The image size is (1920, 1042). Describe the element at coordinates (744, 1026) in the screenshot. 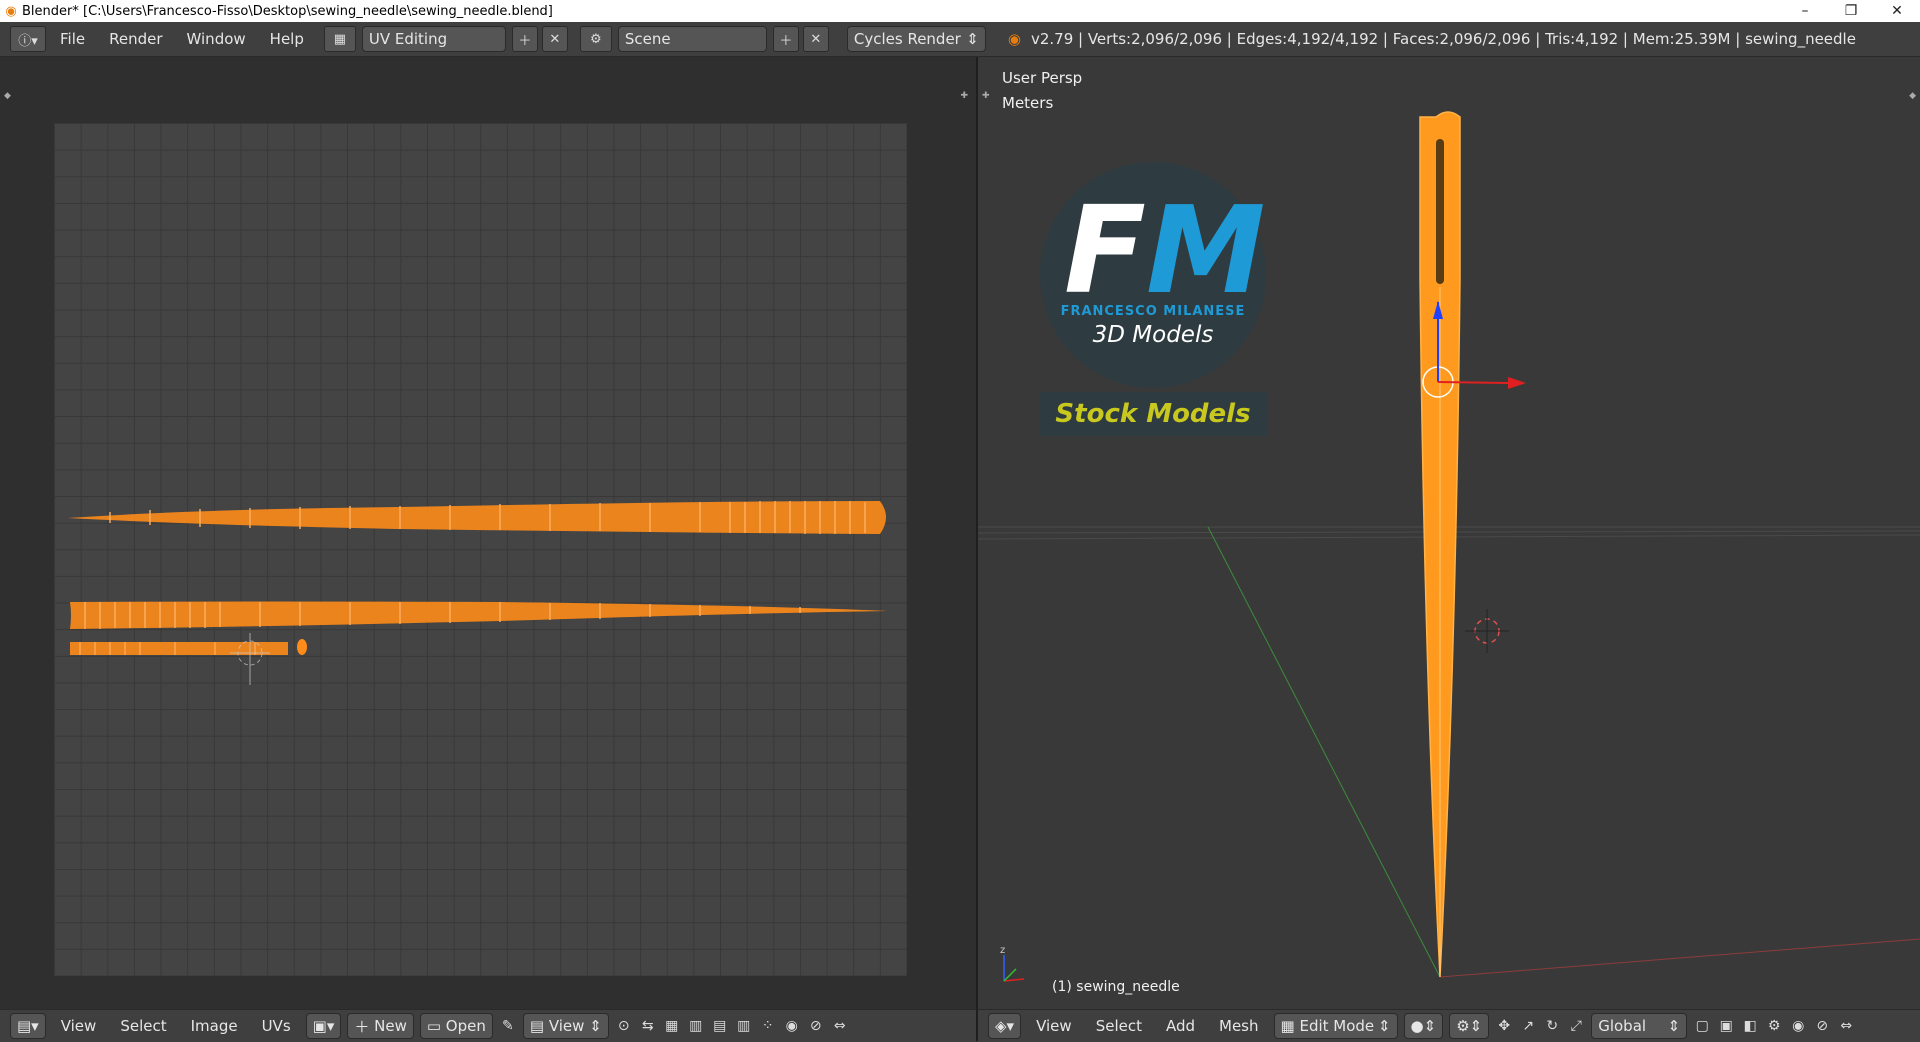

I see `island-select-icon: ▥` at that location.